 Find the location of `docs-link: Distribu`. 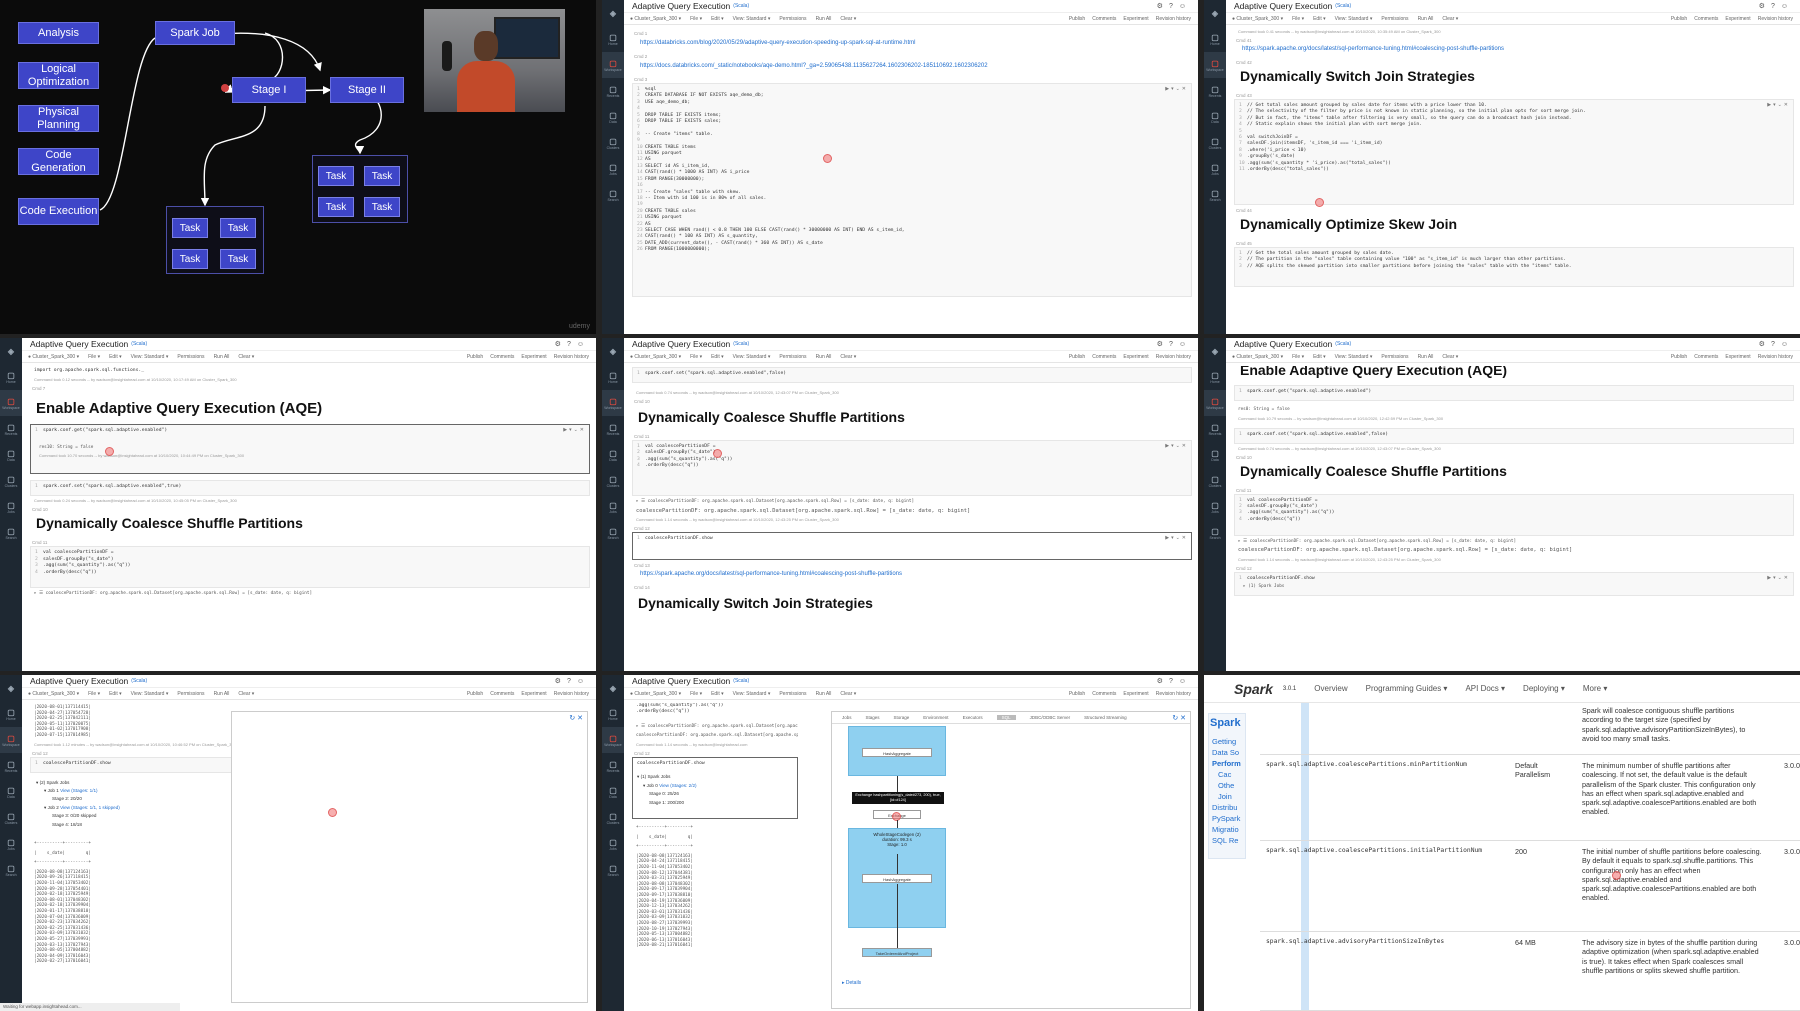

docs-link: Distribu is located at coordinates (1224, 807).